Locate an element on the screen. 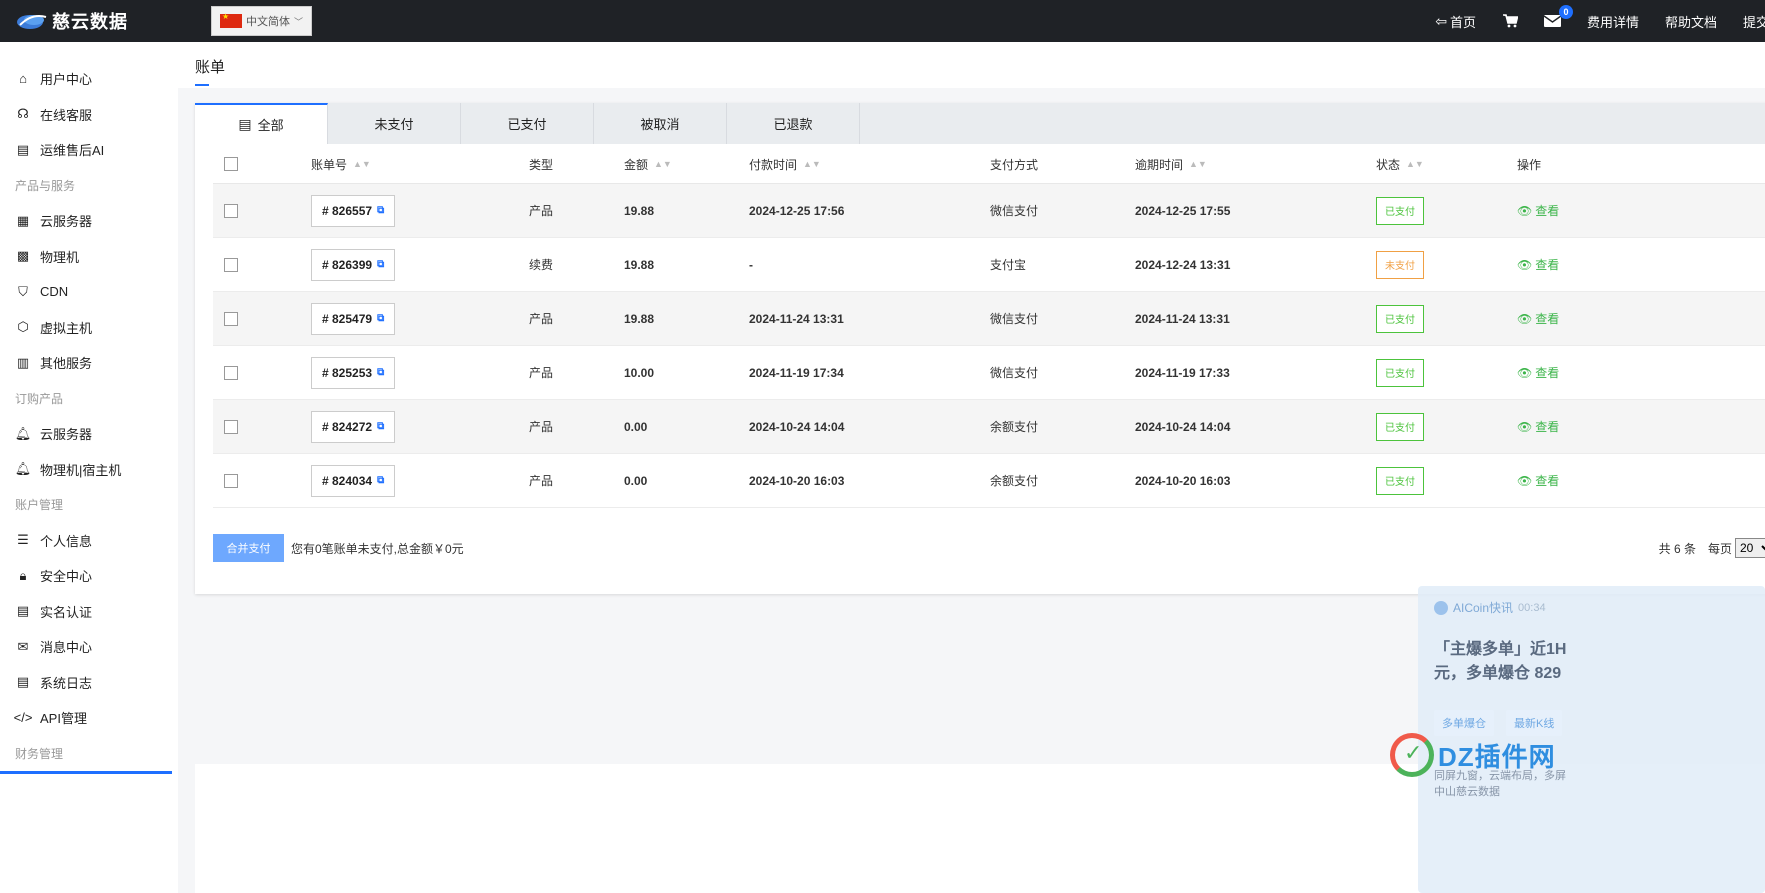 The width and height of the screenshot is (1765, 893). sidebar-item-label: 云服务器 is located at coordinates (66, 435).